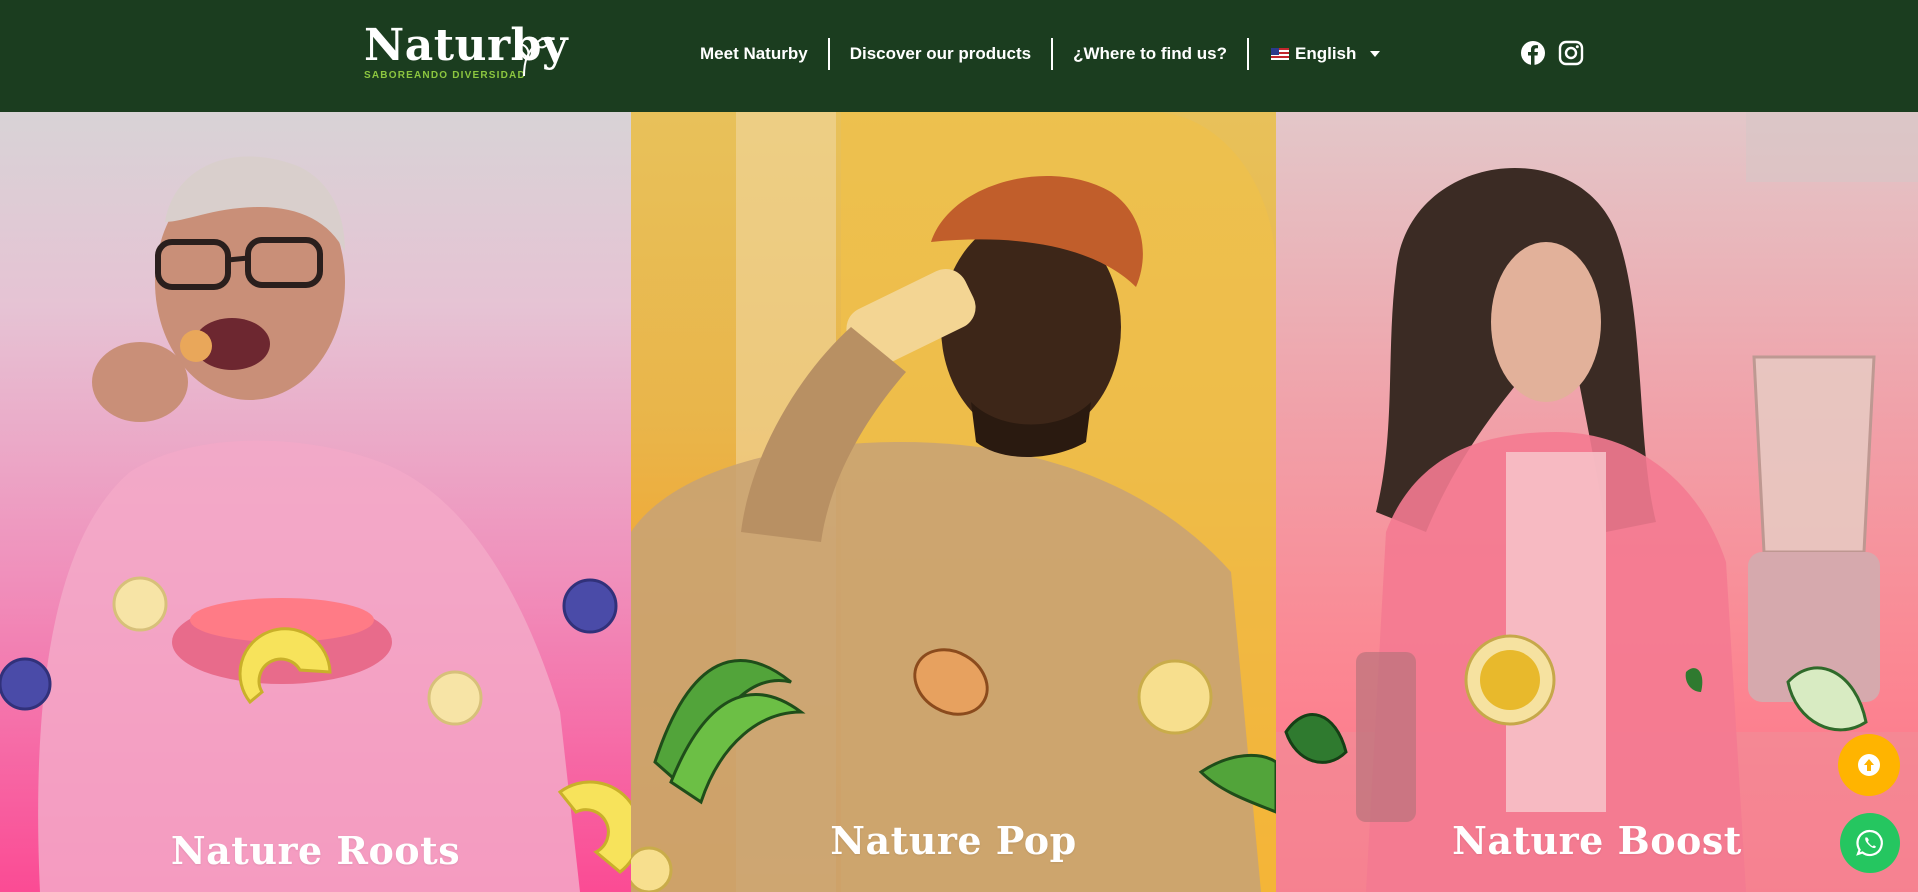  Describe the element at coordinates (1597, 840) in the screenshot. I see `panel-title: Nature Boost` at that location.